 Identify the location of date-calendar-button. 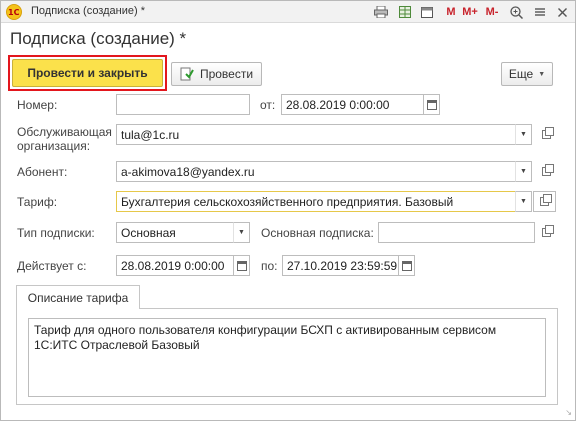
(431, 104).